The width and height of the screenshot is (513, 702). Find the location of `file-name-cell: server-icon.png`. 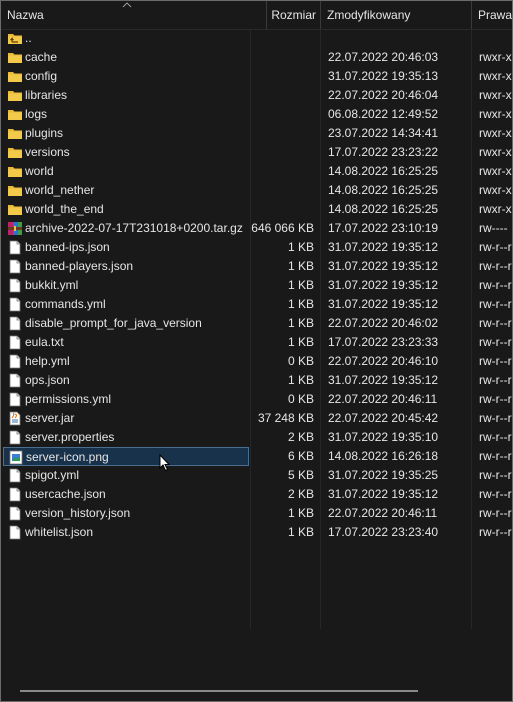

file-name-cell: server-icon.png is located at coordinates (126, 456).